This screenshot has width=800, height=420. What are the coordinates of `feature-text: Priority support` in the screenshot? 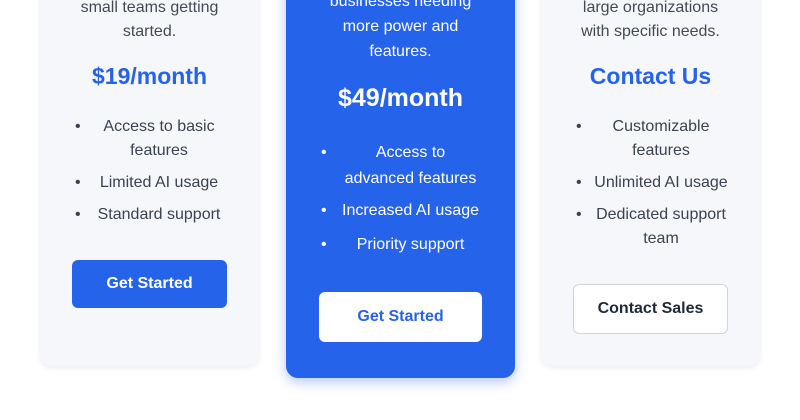 It's located at (410, 244).